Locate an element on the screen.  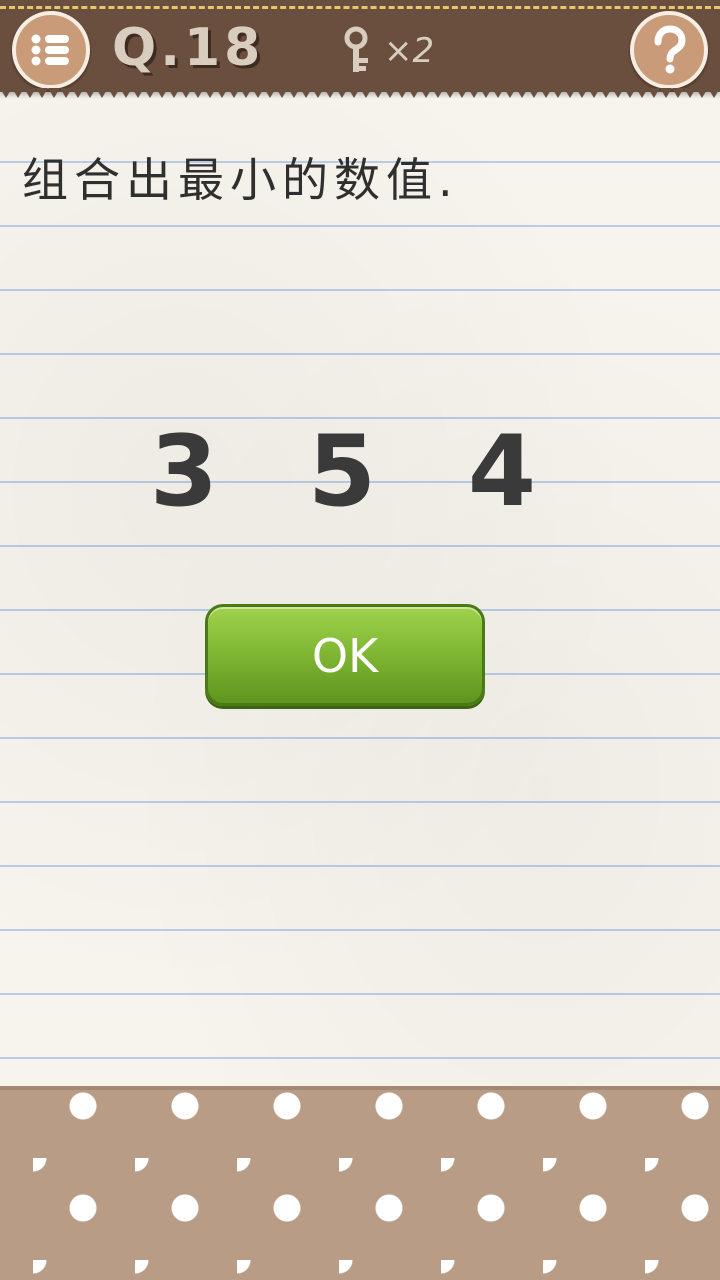
stitch-line is located at coordinates (360, 7).